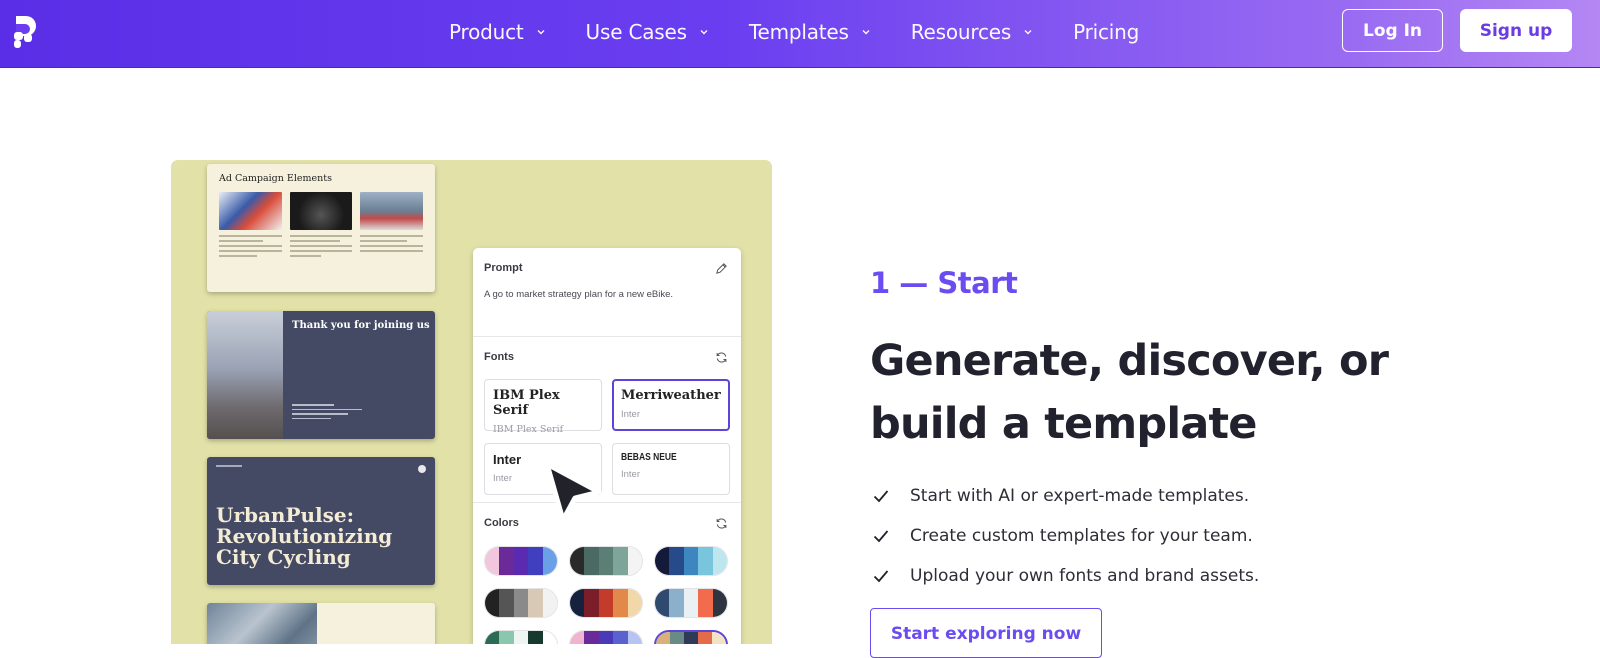 The image size is (1600, 658). I want to click on slide-title: UrbanPulse: Revolutionizing City Cycling, so click(304, 536).